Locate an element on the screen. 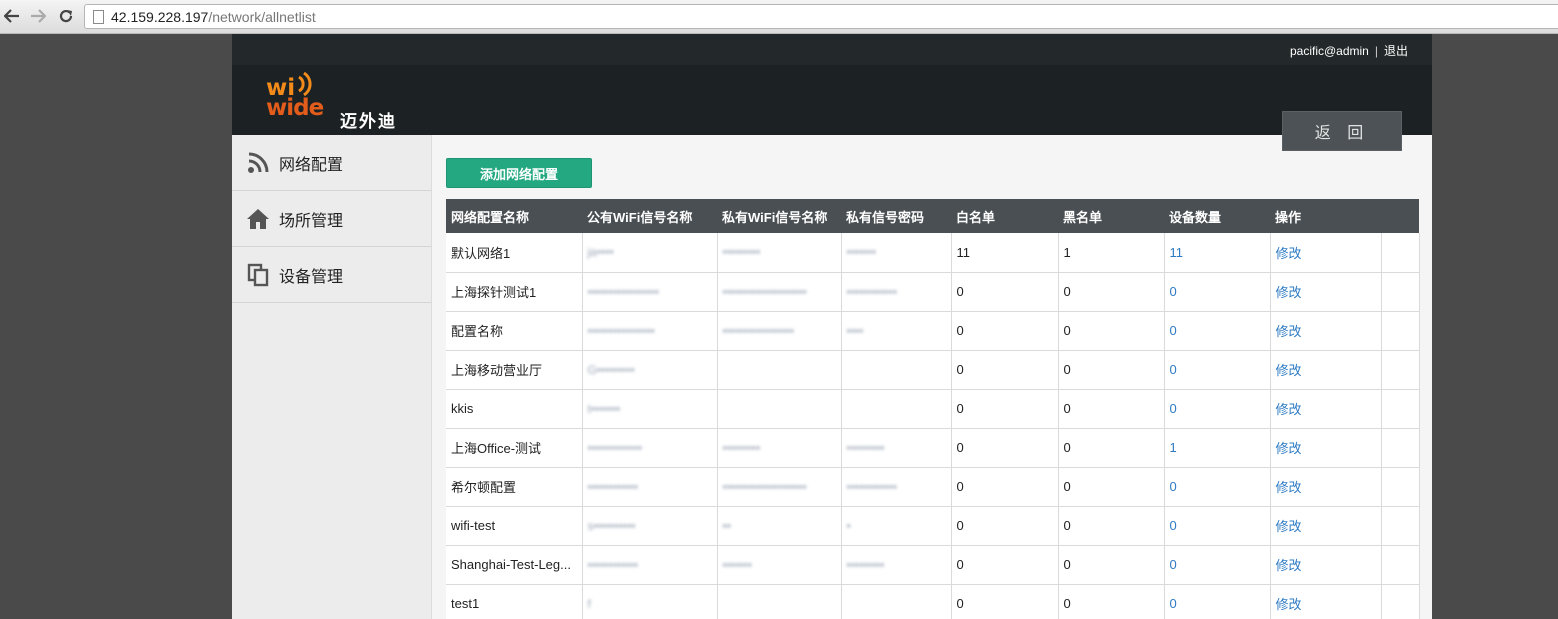 This screenshot has width=1558, height=619. address-bar: 42.159.228.197/network/allnetlist is located at coordinates (821, 16).